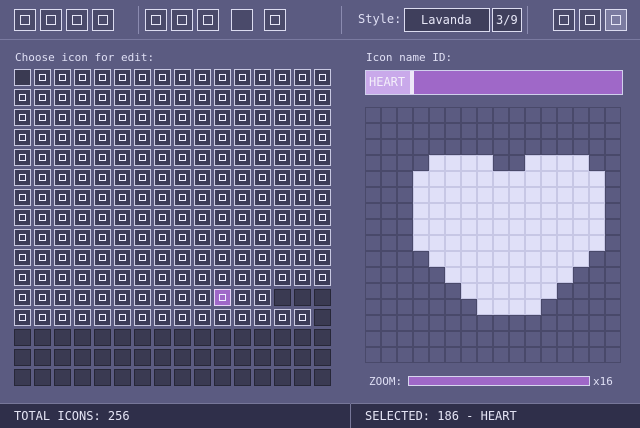  I want to click on copy-icon-button, so click(182, 20).